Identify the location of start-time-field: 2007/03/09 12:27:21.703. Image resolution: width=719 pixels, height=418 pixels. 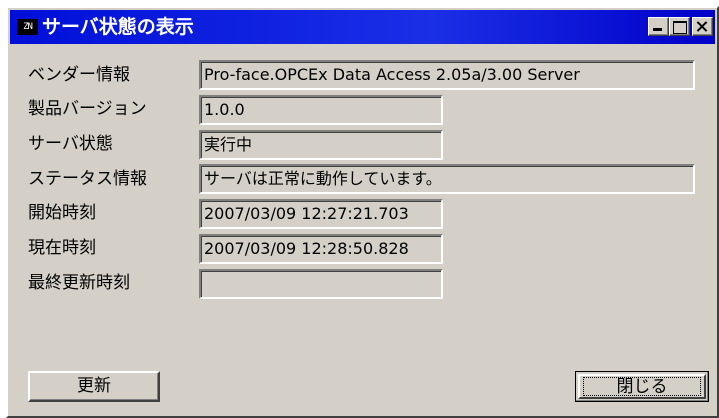
(321, 214).